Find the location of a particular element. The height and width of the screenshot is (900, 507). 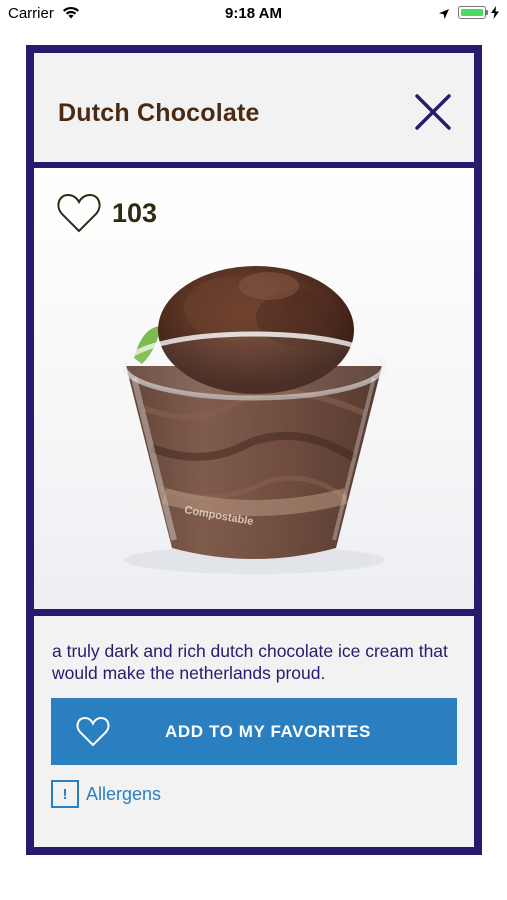

close-button is located at coordinates (433, 112).